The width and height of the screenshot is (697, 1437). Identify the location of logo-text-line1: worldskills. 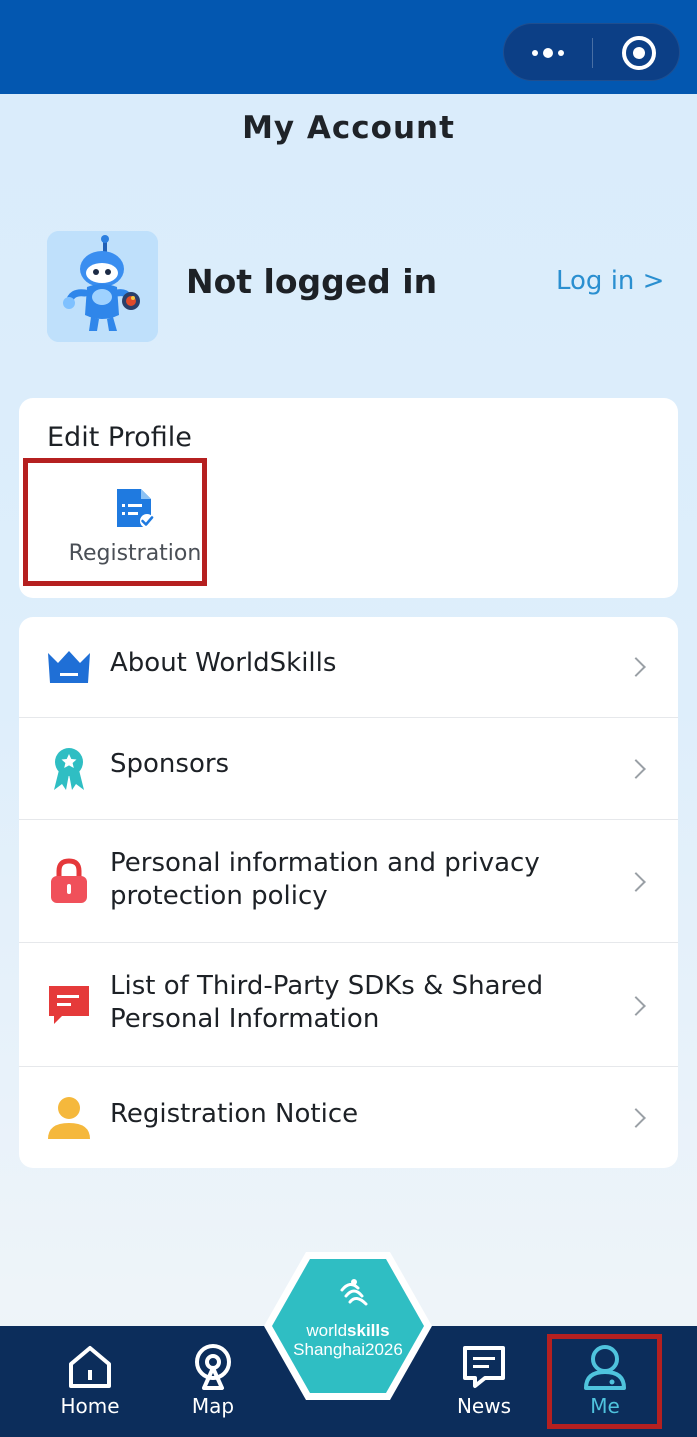
(348, 1330).